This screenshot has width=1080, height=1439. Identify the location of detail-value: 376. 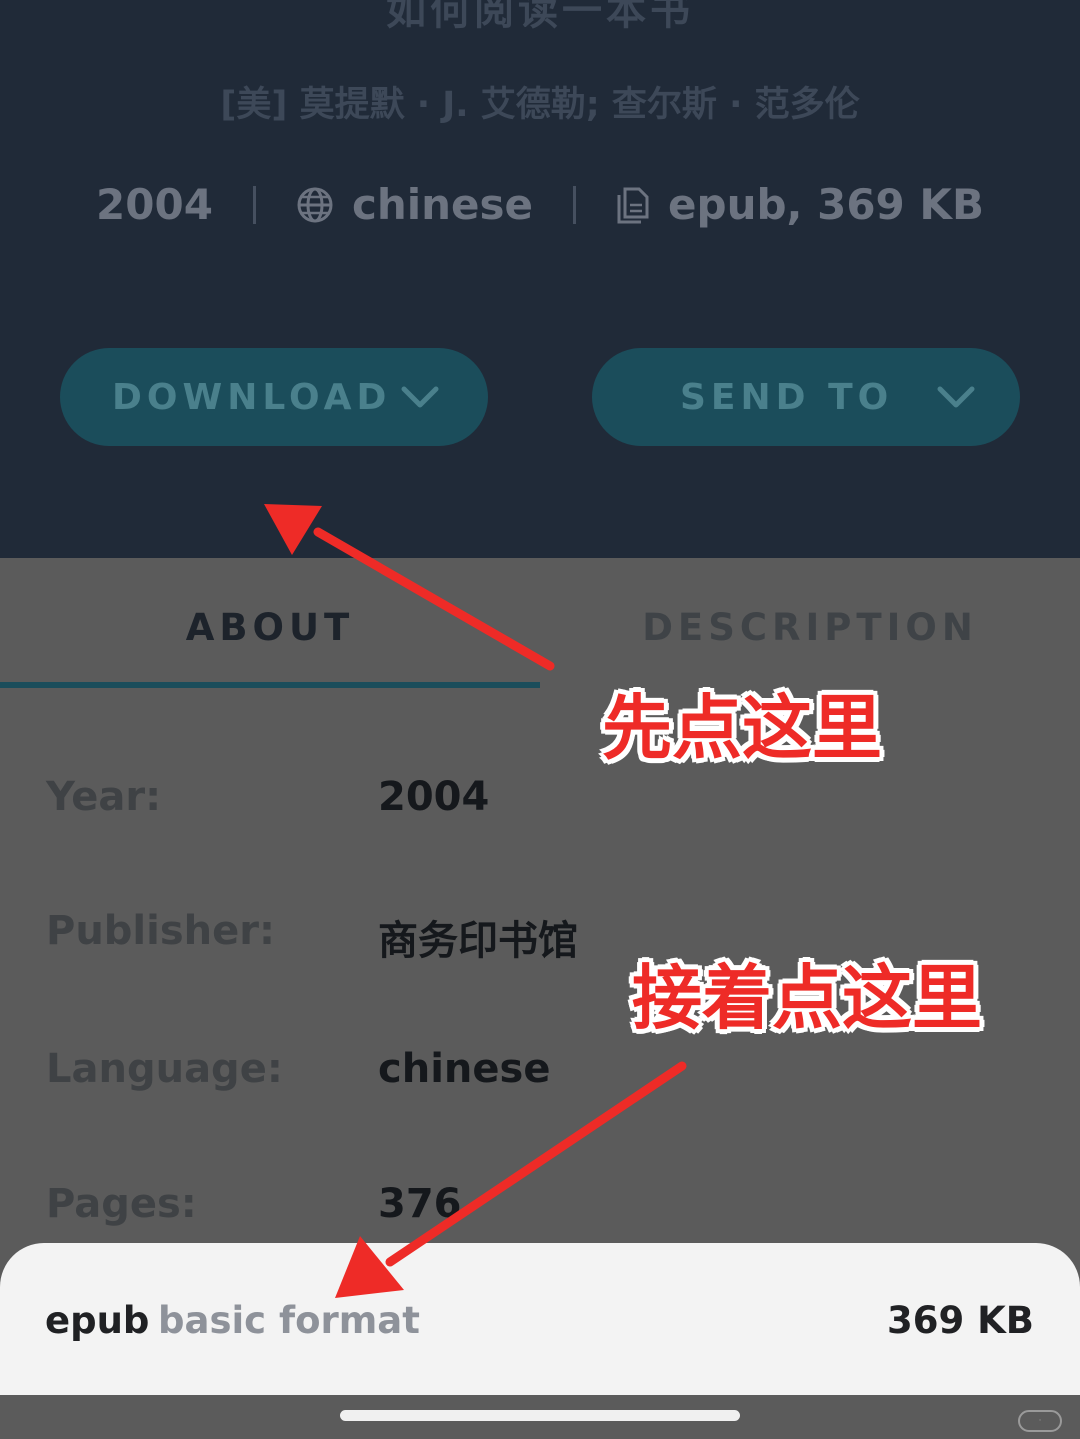
(420, 1204).